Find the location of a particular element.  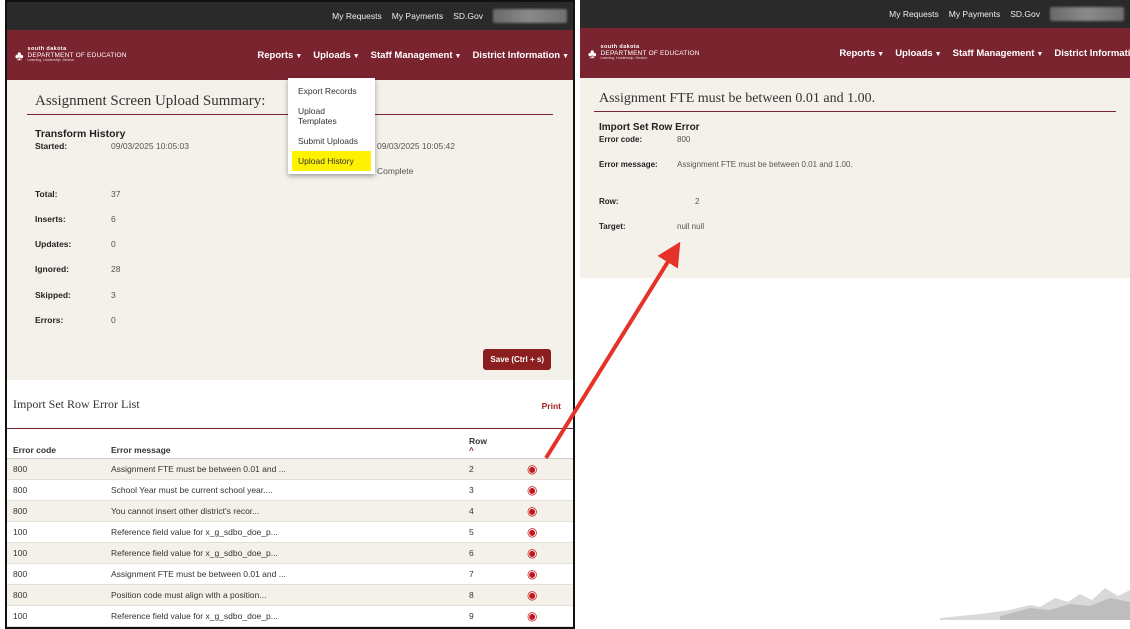

cell-row: 6 is located at coordinates (492, 553).